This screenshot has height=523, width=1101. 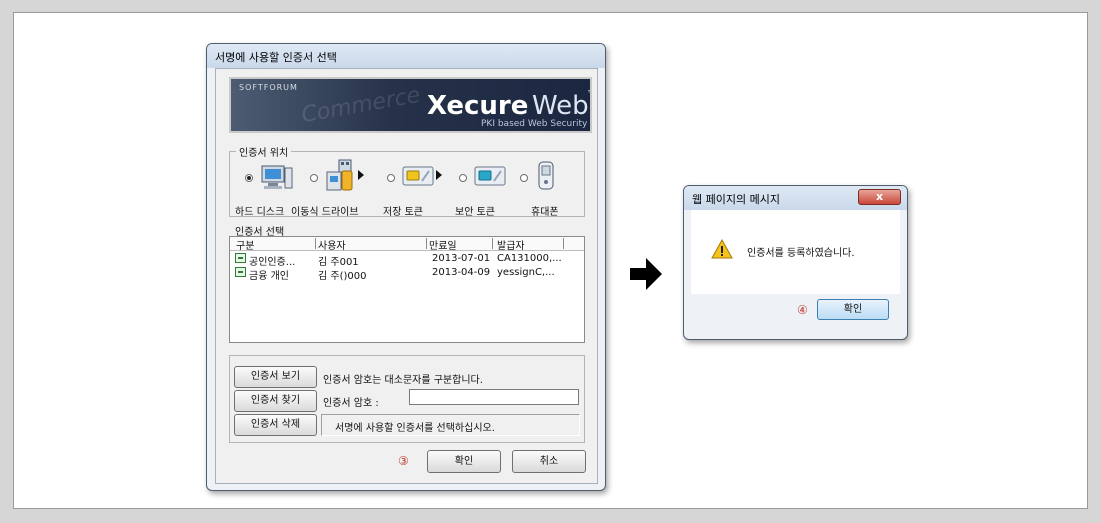 What do you see at coordinates (546, 176) in the screenshot?
I see `mobile-phone-icon` at bounding box center [546, 176].